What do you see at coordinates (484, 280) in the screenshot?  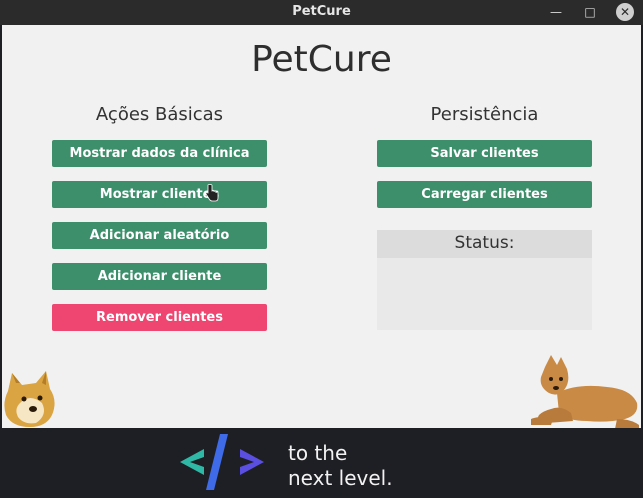 I see `status-panel: Status:` at bounding box center [484, 280].